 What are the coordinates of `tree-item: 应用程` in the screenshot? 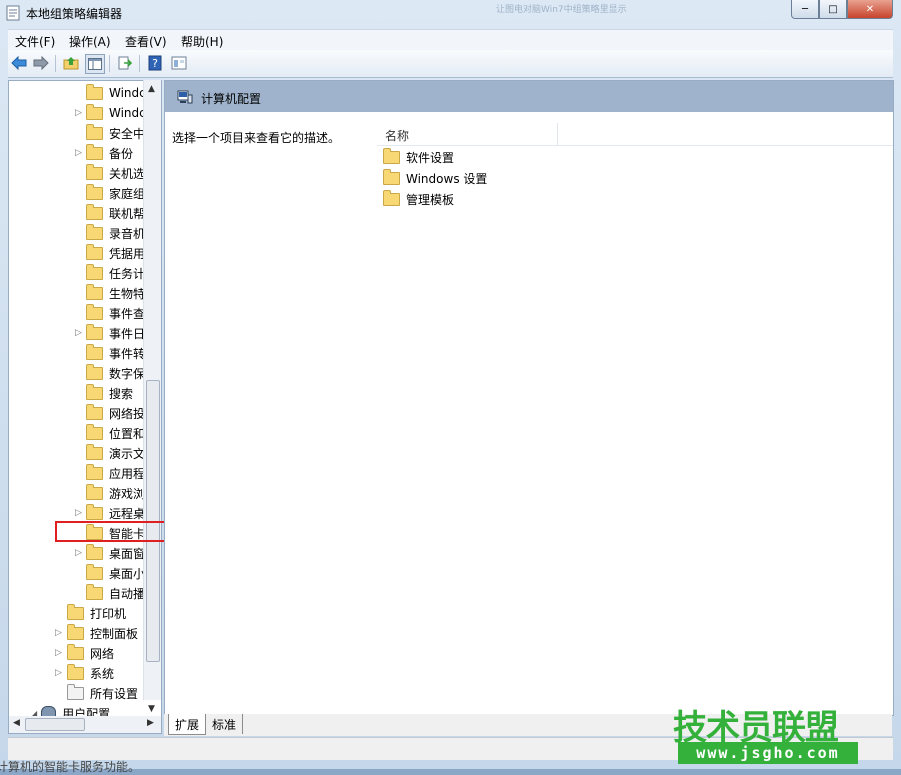 It's located at (115, 473).